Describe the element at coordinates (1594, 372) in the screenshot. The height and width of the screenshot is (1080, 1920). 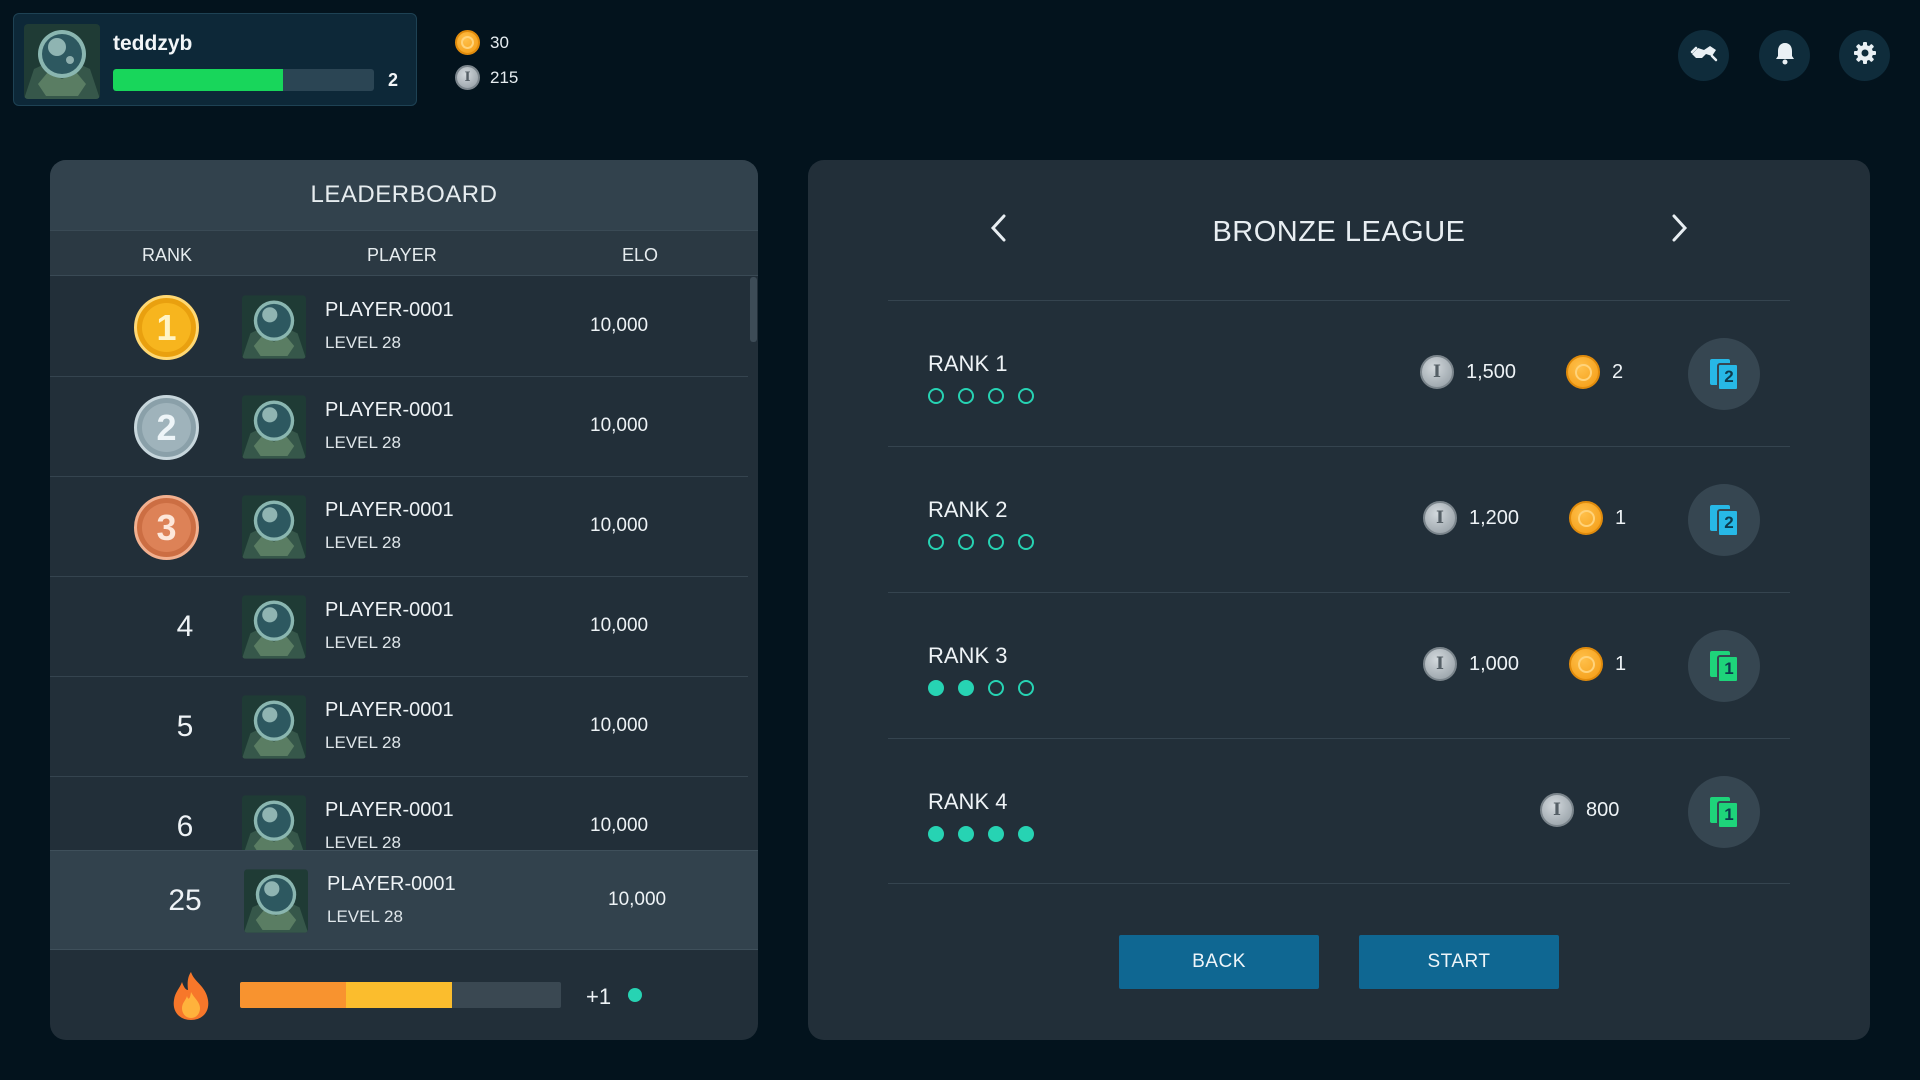
I see `gold-reward: 2` at that location.